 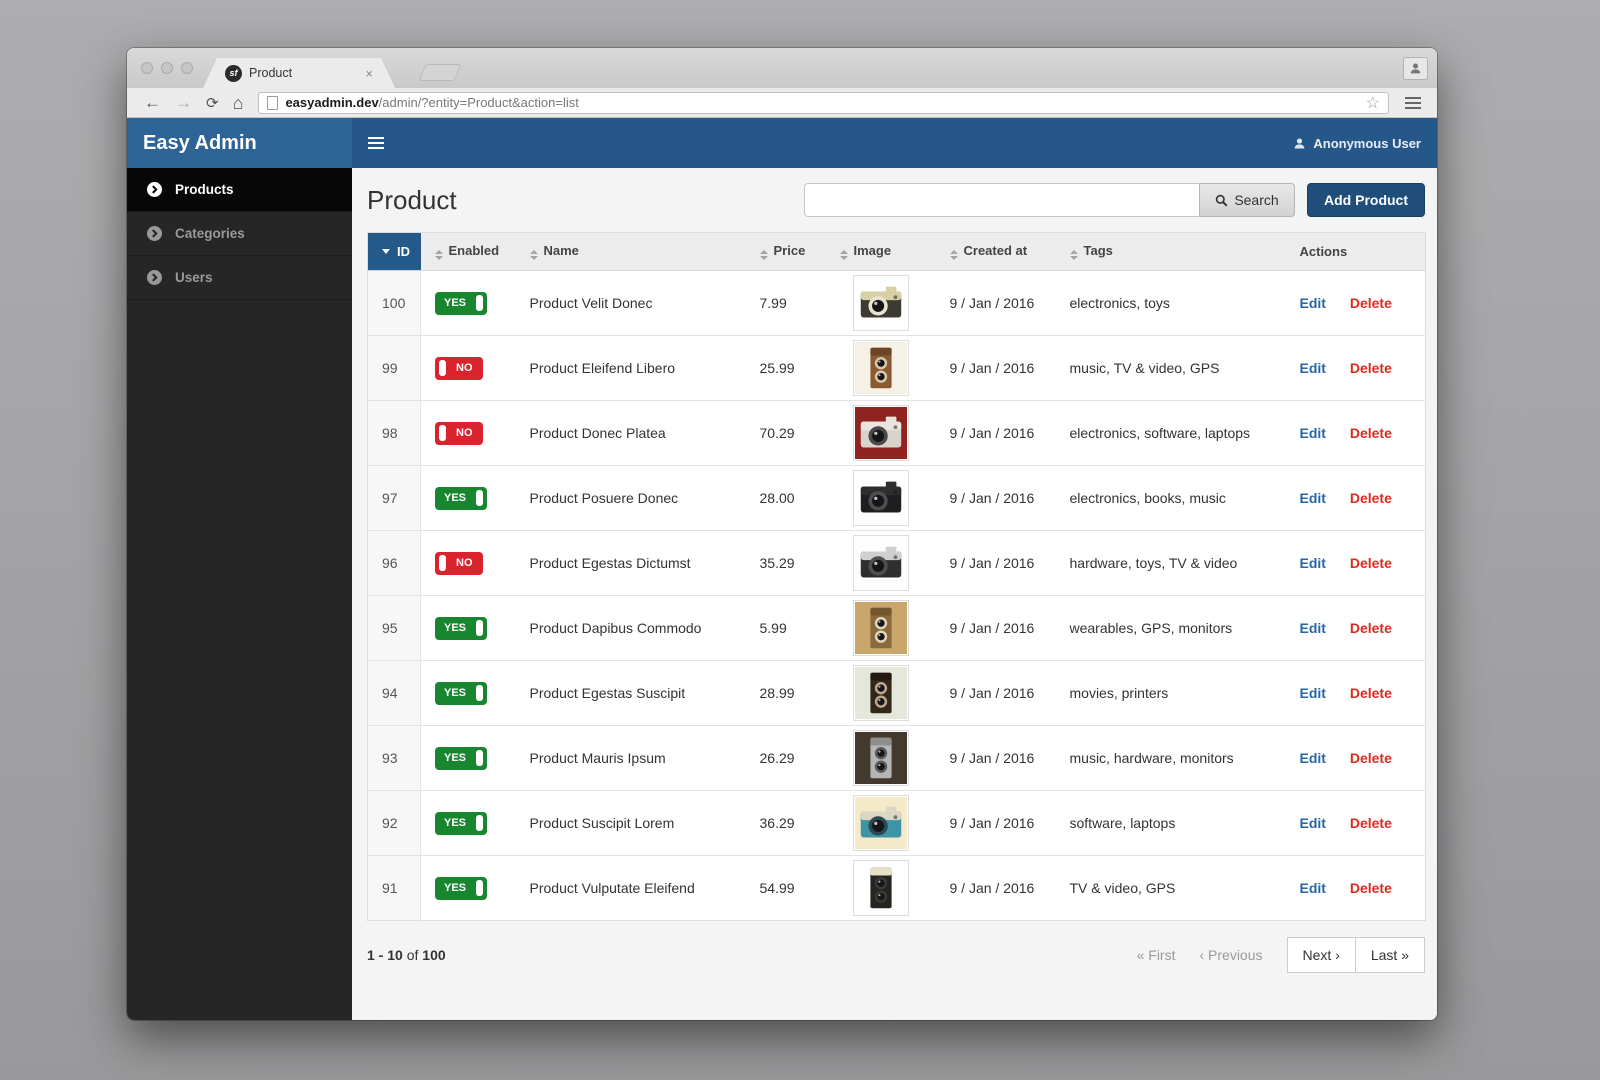 What do you see at coordinates (412, 199) in the screenshot?
I see `page-title: Product` at bounding box center [412, 199].